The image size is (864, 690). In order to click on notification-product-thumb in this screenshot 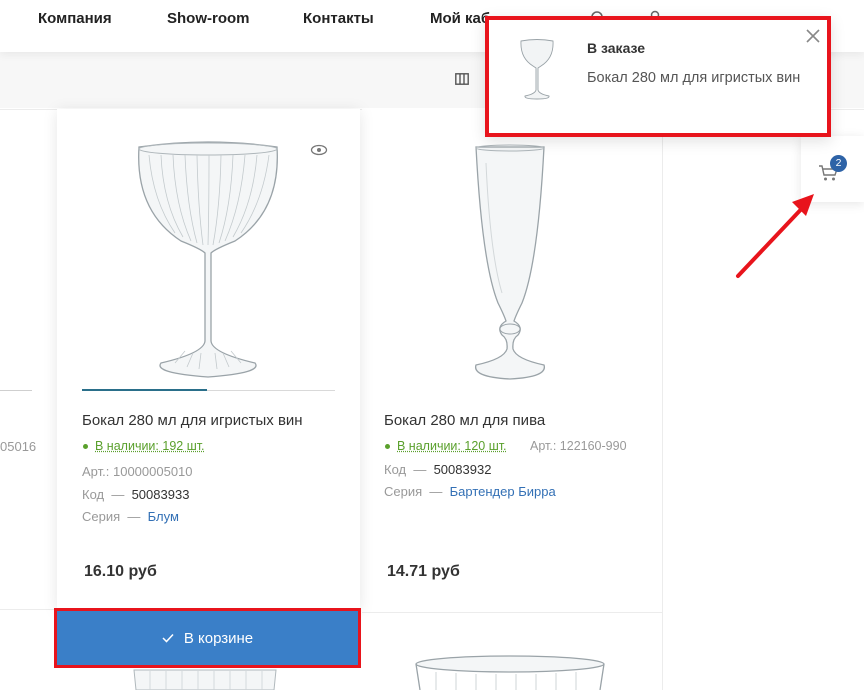, I will do `click(537, 69)`.